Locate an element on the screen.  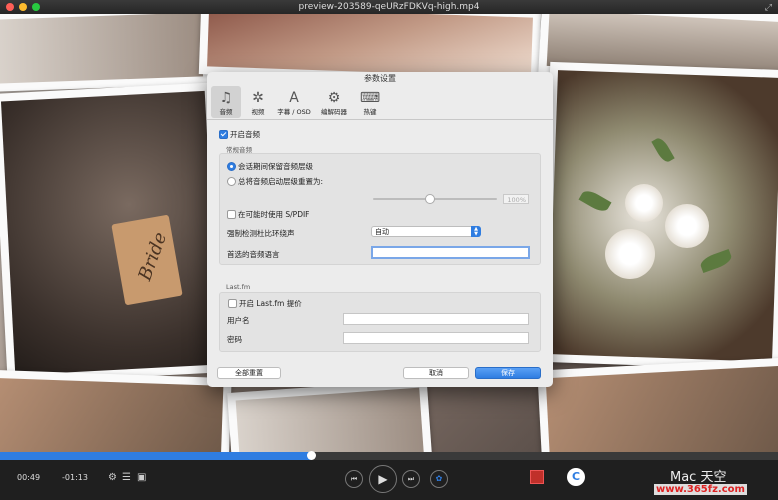
tab-codecs: ⚙ 编解码器 is located at coordinates (334, 102).